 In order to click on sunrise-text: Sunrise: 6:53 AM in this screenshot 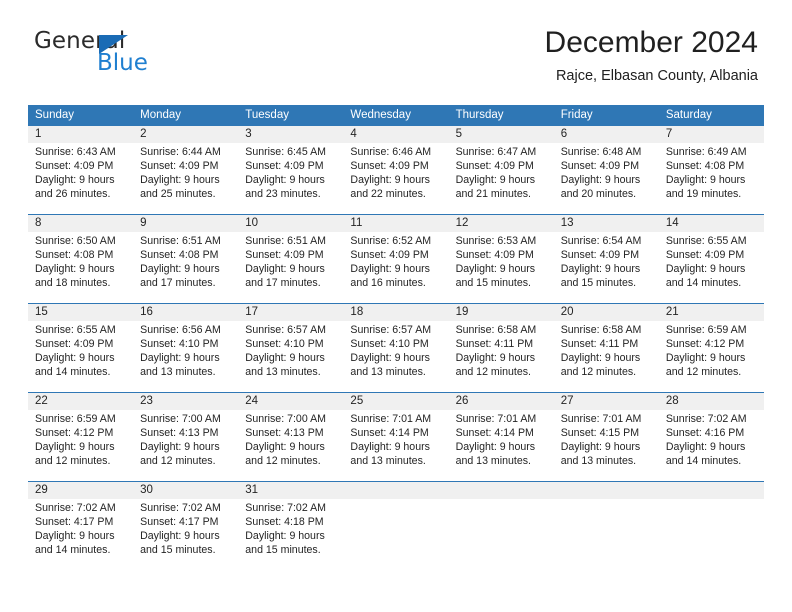, I will do `click(496, 241)`.